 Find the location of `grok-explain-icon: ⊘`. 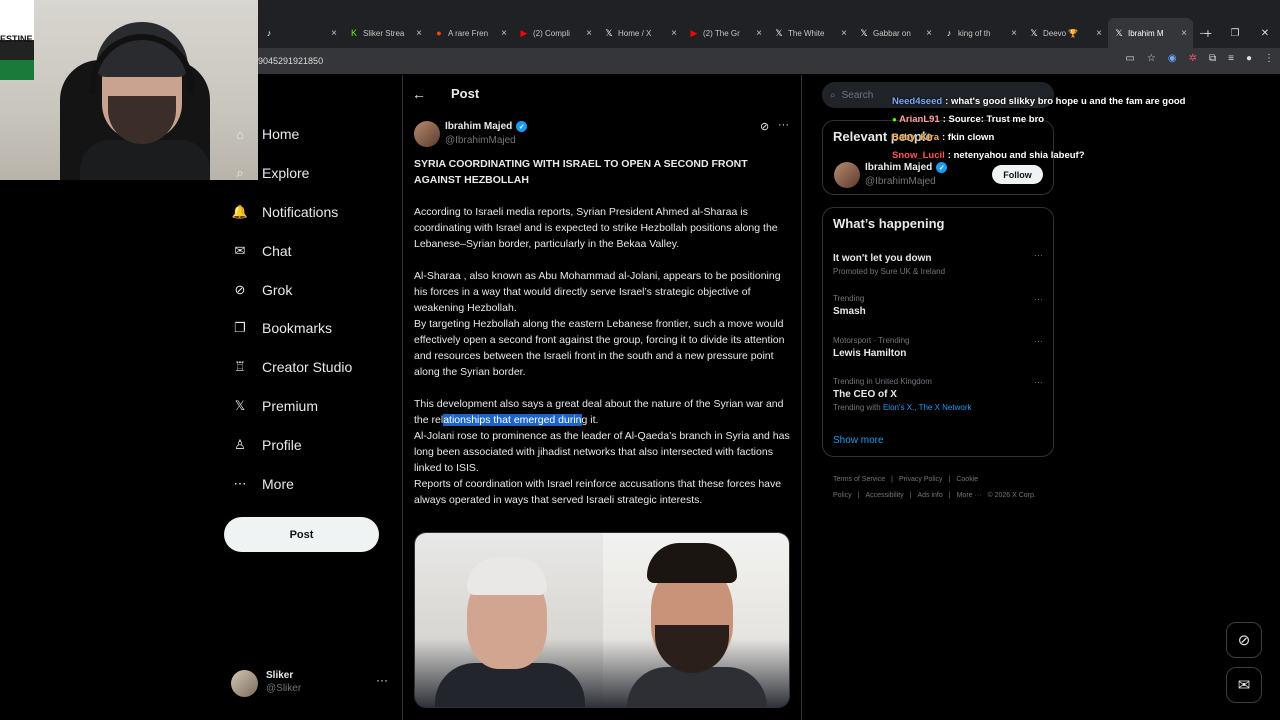

grok-explain-icon: ⊘ is located at coordinates (764, 126).